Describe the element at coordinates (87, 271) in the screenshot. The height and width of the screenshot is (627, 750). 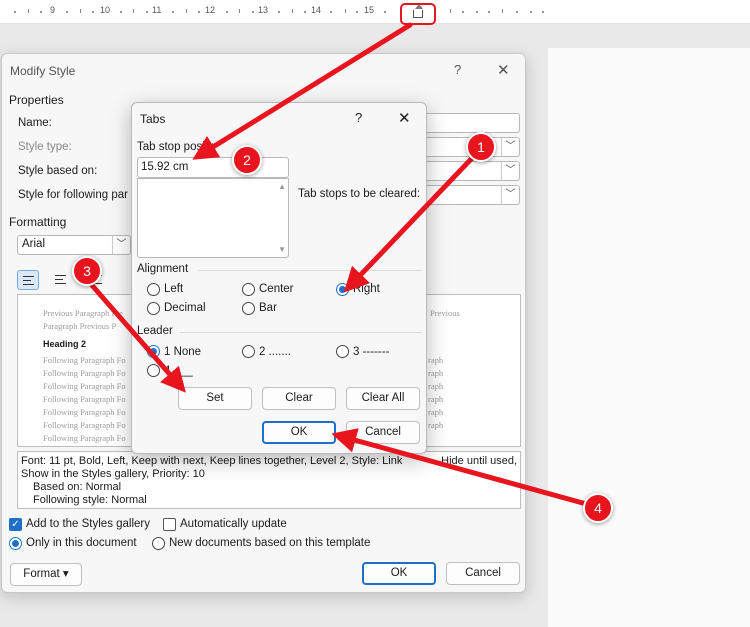
I see `annotation-badge-3: 3` at that location.